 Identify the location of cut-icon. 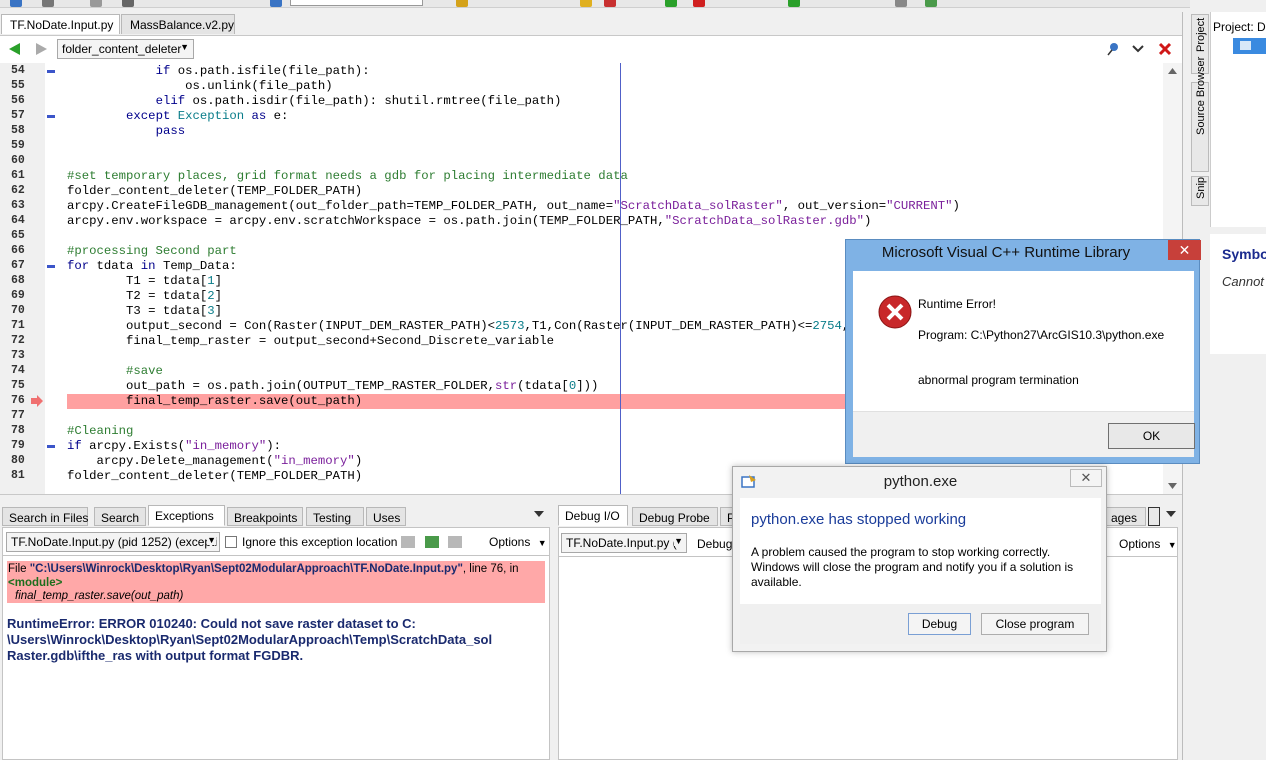
(128, 3).